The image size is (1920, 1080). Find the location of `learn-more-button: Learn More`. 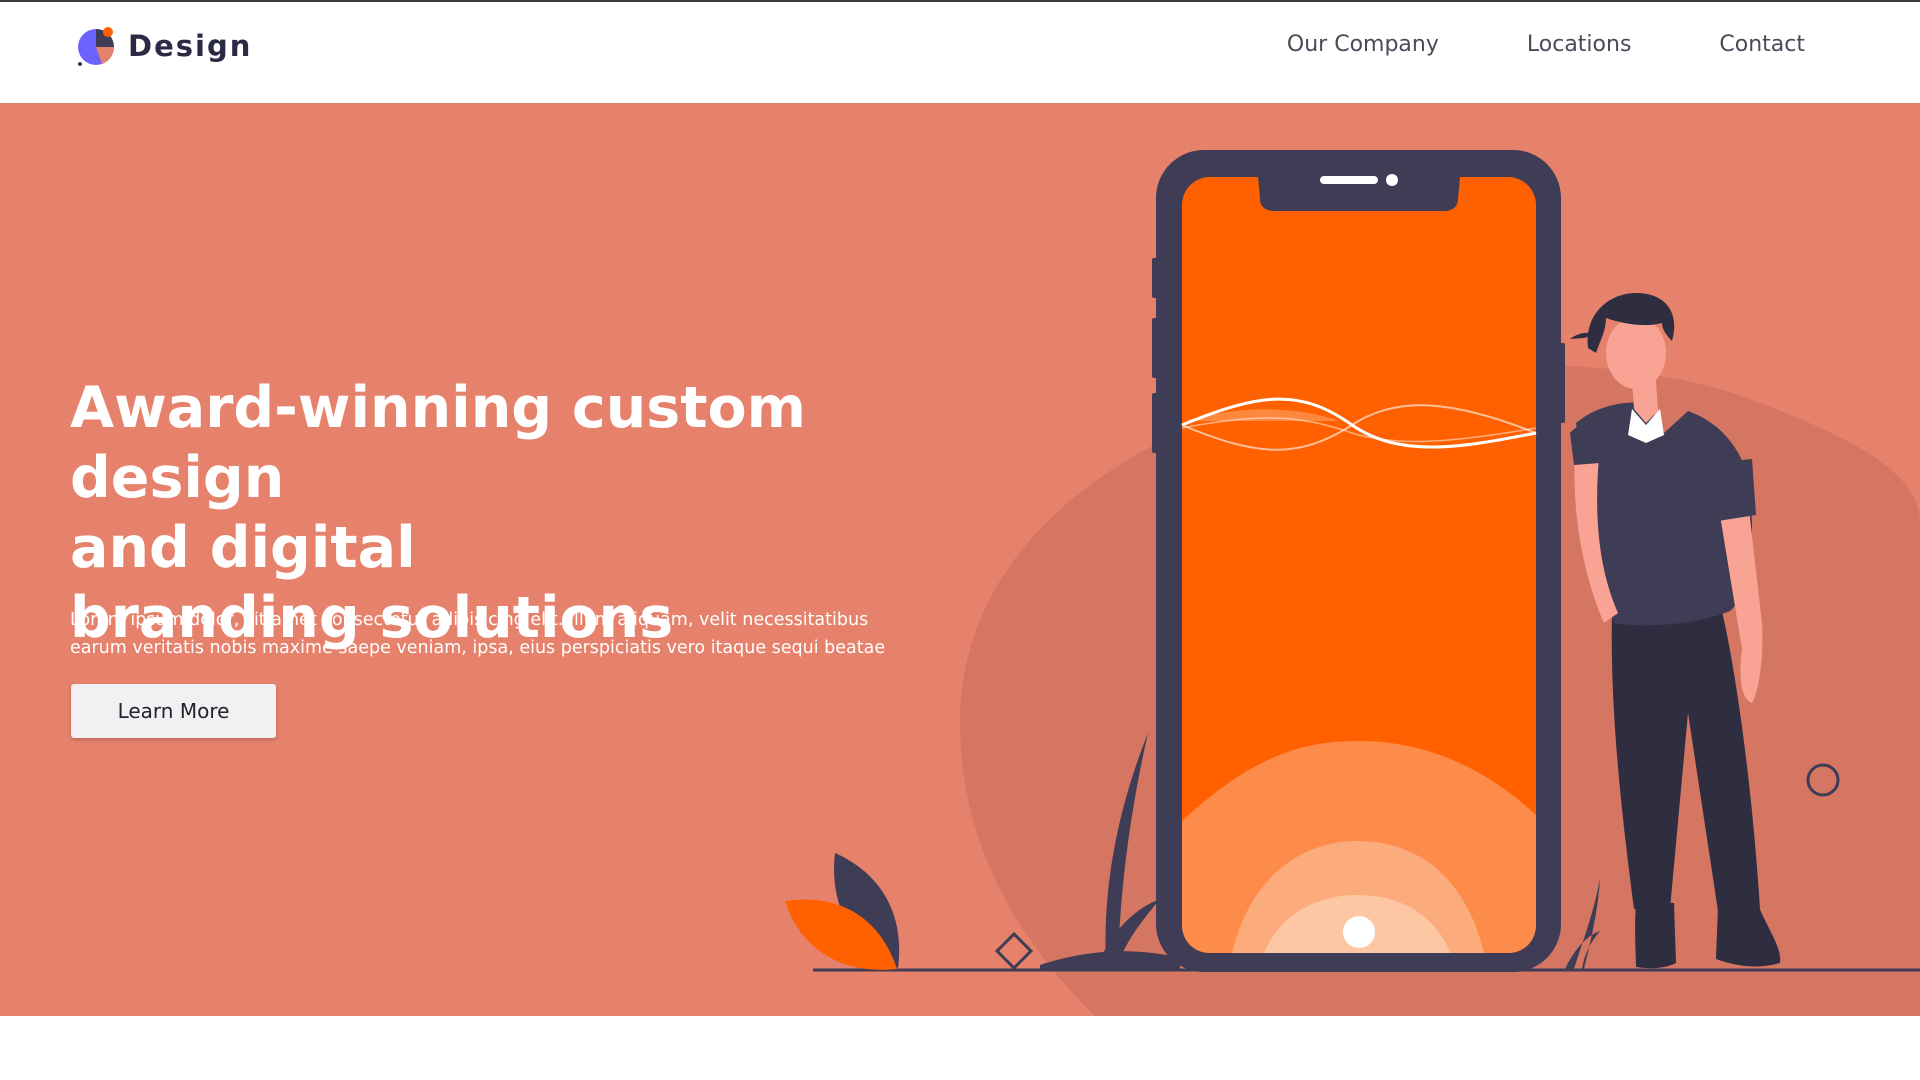

learn-more-button: Learn More is located at coordinates (173, 711).